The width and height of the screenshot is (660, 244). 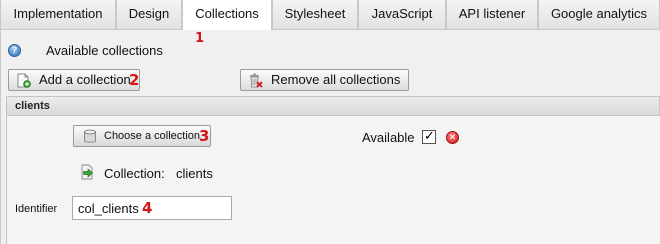 I want to click on add-collection-label: Add a collection, so click(x=85, y=79).